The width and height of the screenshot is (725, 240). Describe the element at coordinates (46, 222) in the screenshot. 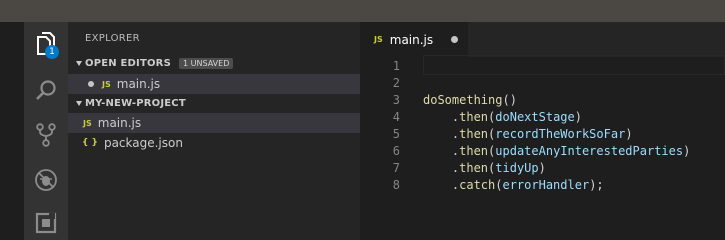

I see `extensions-icon` at that location.